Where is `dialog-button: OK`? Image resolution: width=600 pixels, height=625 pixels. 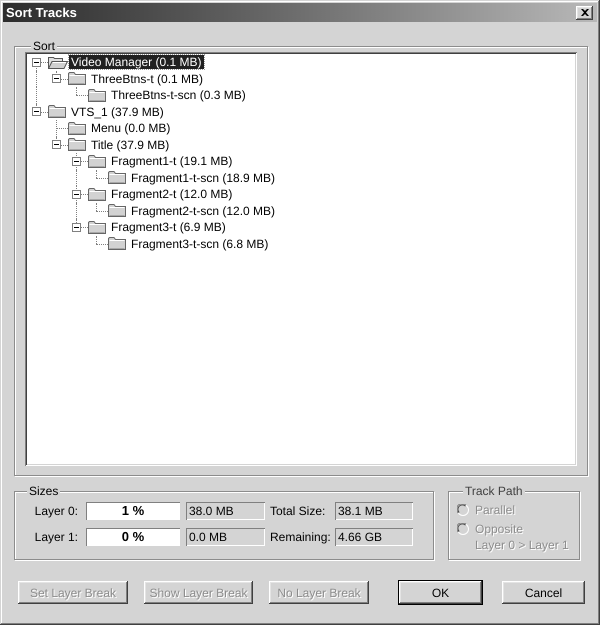 dialog-button: OK is located at coordinates (440, 592).